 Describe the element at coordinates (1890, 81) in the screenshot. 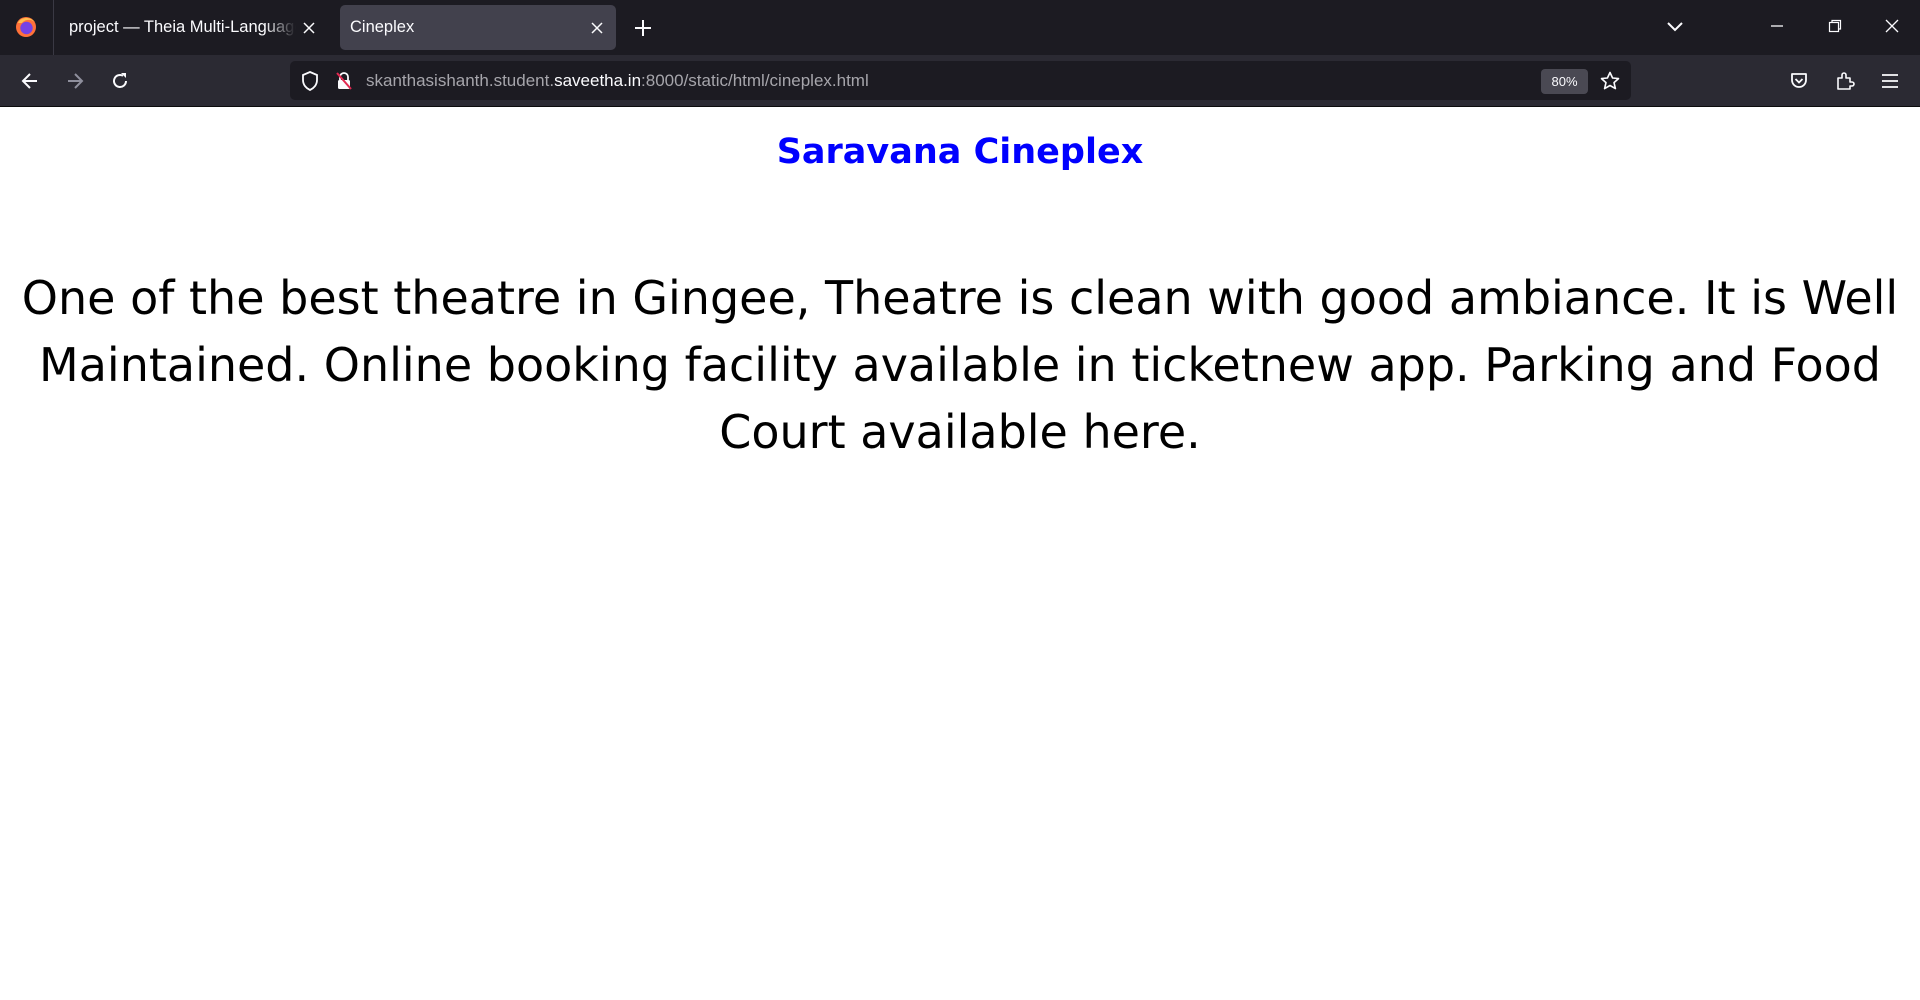

I see `menu-icon` at that location.